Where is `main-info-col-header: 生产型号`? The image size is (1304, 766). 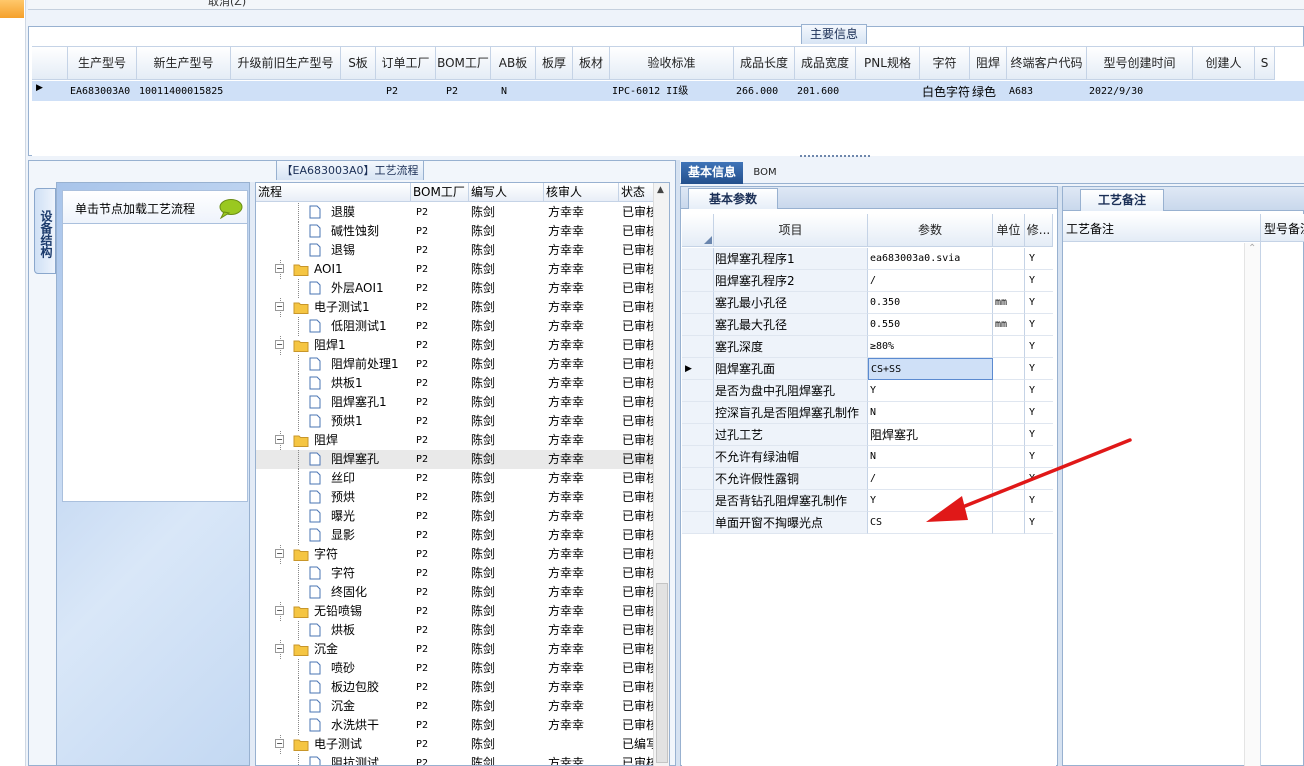 main-info-col-header: 生产型号 is located at coordinates (102, 63).